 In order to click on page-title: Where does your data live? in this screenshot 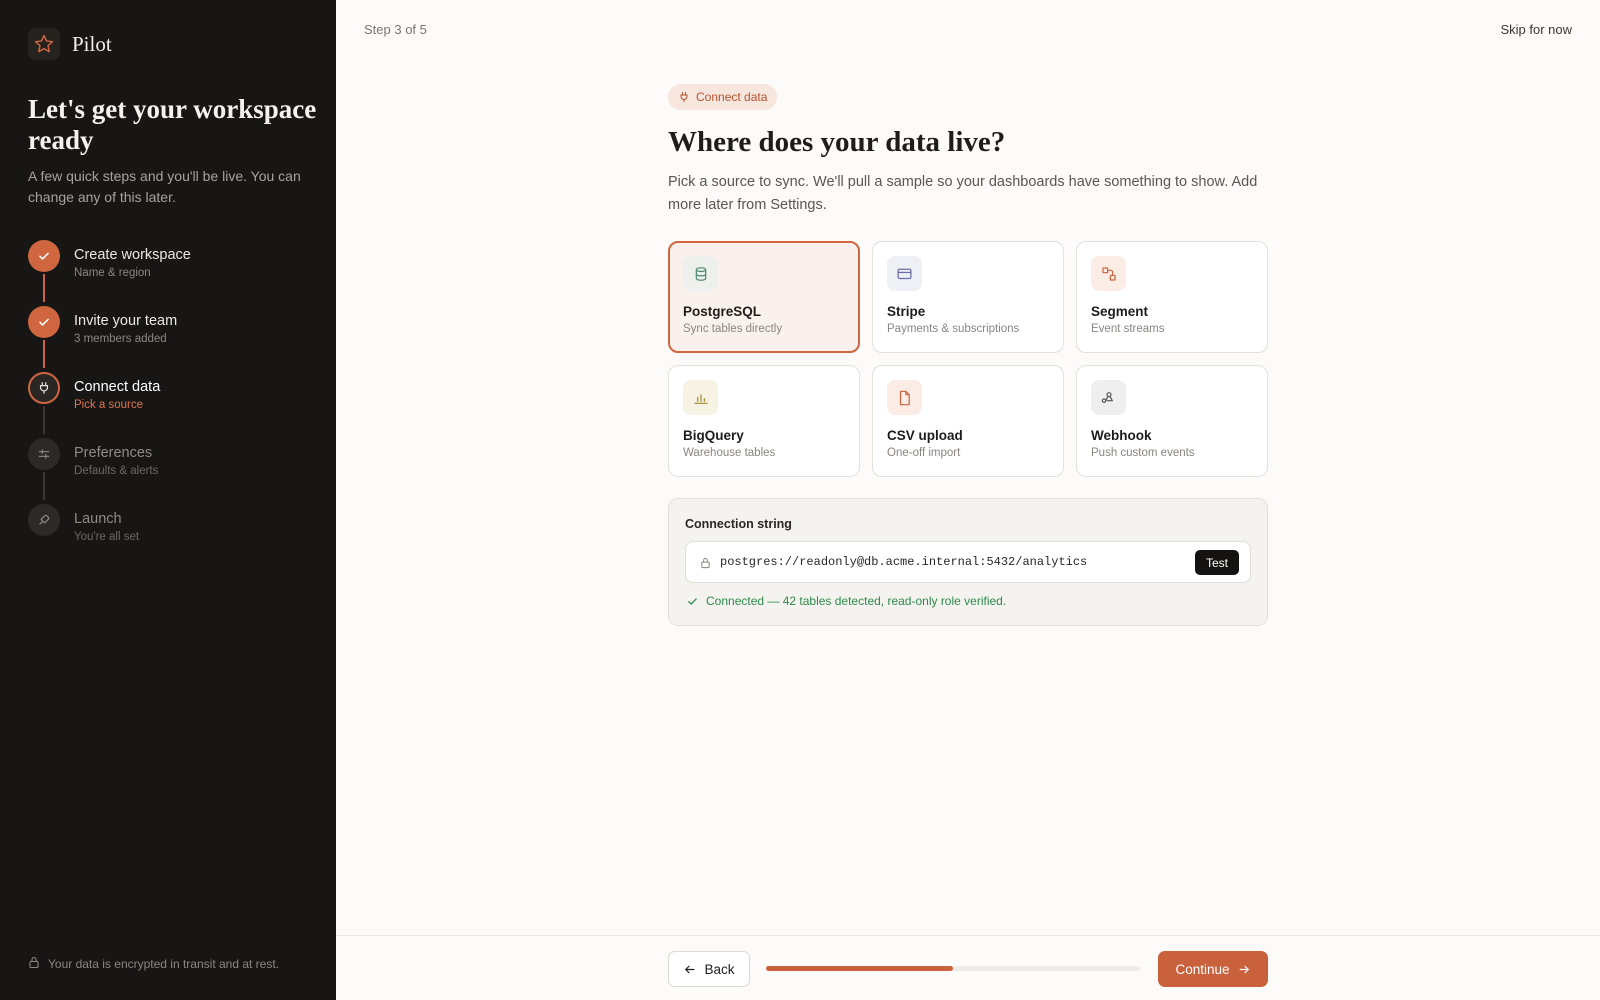, I will do `click(837, 142)`.